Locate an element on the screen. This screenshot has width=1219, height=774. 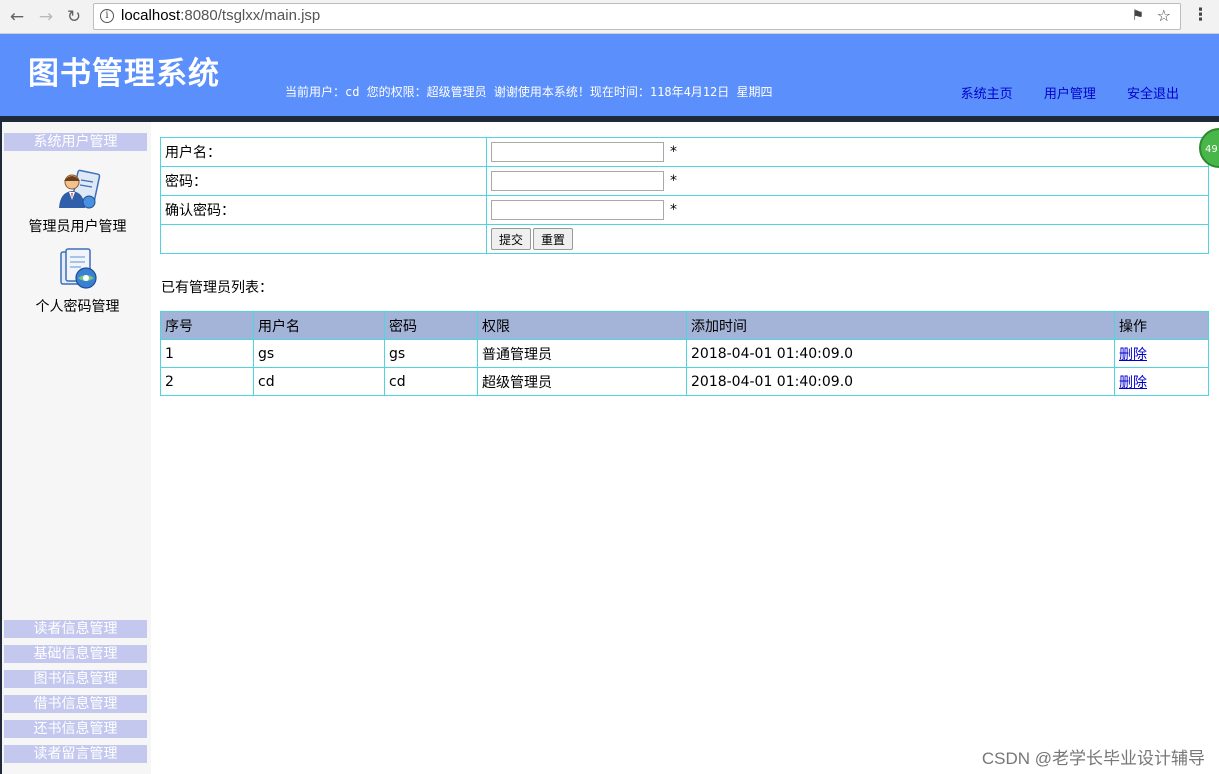
column-header: 序号 is located at coordinates (207, 325).